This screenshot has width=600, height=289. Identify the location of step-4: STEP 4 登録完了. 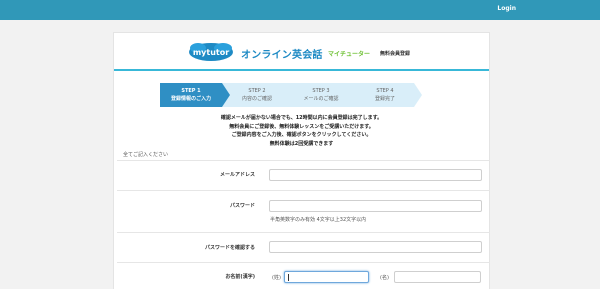
(385, 95).